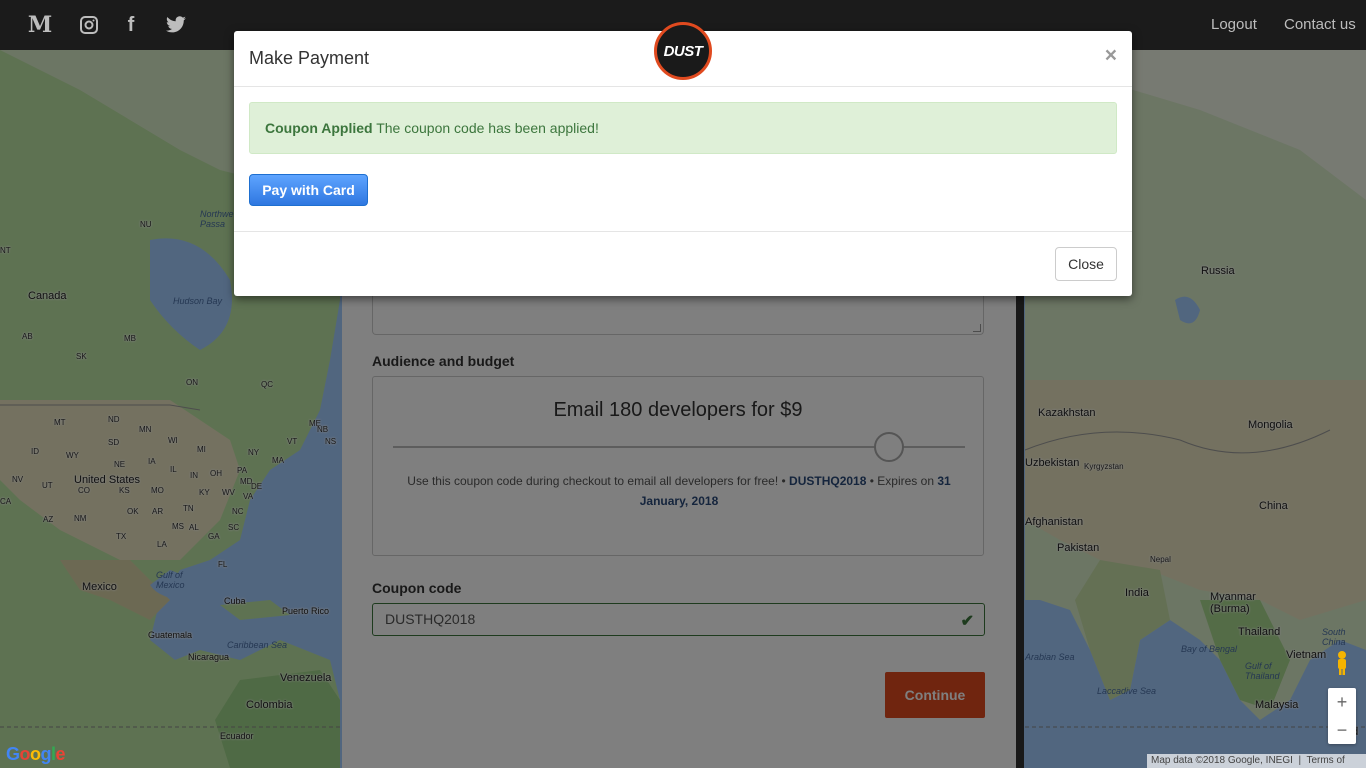  I want to click on close-icon: ×, so click(1111, 55).